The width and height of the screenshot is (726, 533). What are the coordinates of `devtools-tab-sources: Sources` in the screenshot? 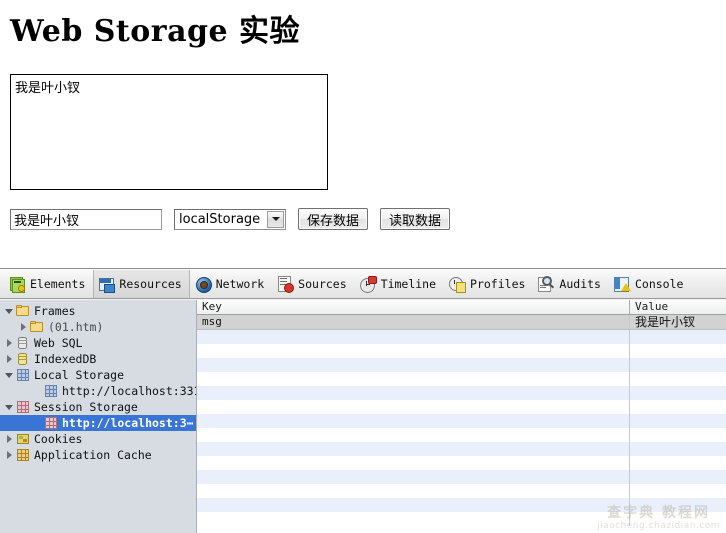 It's located at (313, 284).